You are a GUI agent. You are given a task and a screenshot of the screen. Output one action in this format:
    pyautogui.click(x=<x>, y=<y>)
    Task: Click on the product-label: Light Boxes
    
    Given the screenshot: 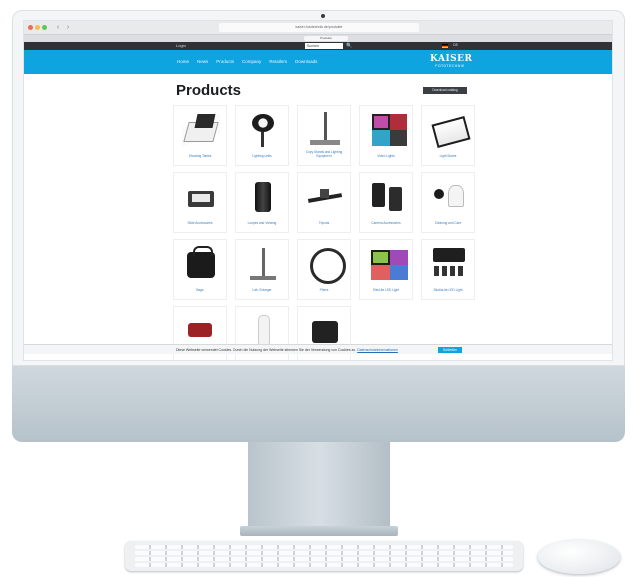 What is the action you would take?
    pyautogui.click(x=448, y=156)
    